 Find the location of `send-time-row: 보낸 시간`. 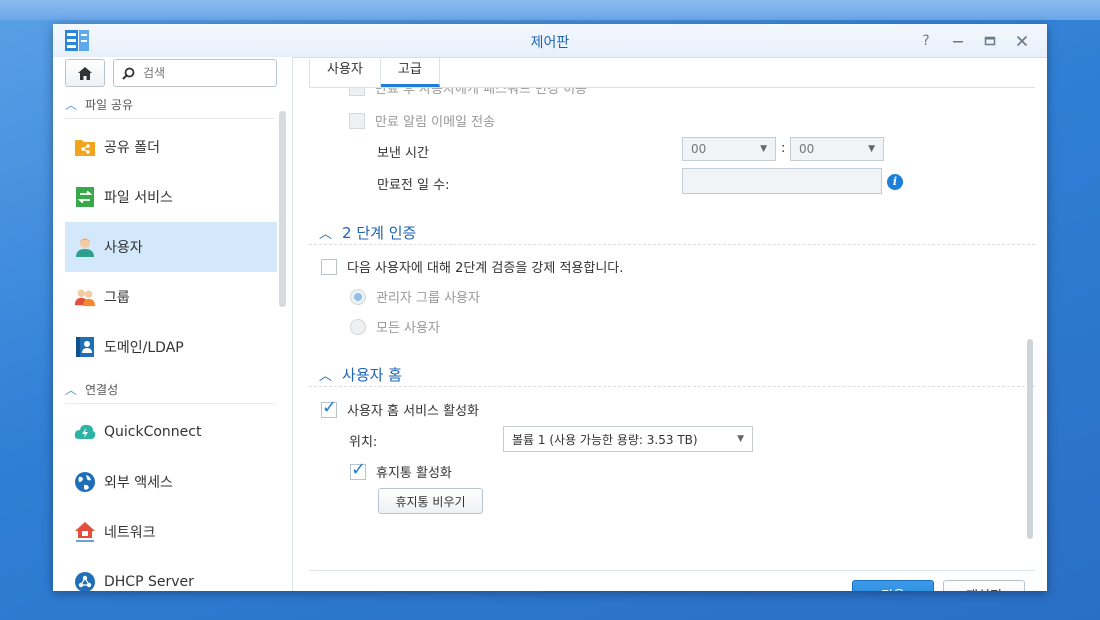

send-time-row: 보낸 시간 is located at coordinates (403, 151).